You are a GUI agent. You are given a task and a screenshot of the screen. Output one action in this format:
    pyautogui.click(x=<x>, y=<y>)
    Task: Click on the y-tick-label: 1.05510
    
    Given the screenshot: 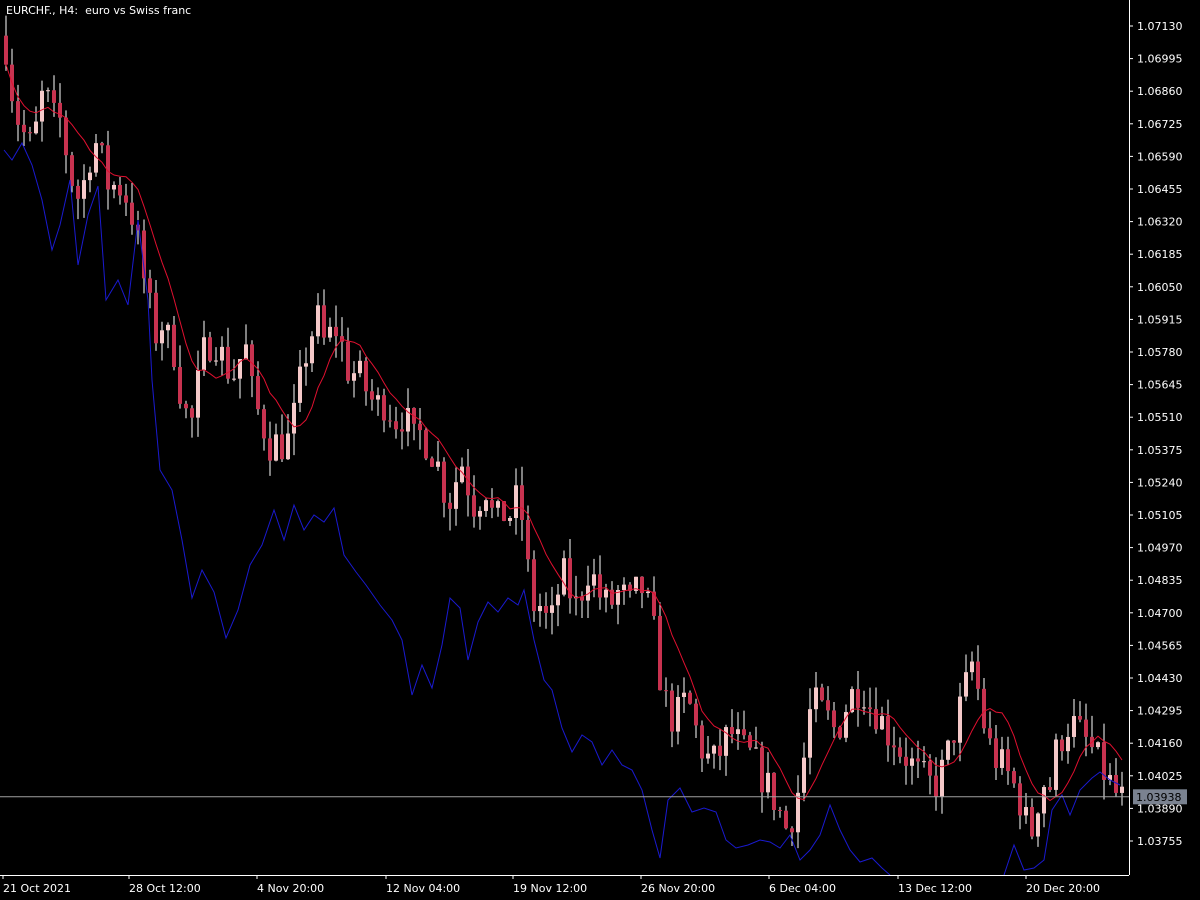 What is the action you would take?
    pyautogui.click(x=1160, y=417)
    